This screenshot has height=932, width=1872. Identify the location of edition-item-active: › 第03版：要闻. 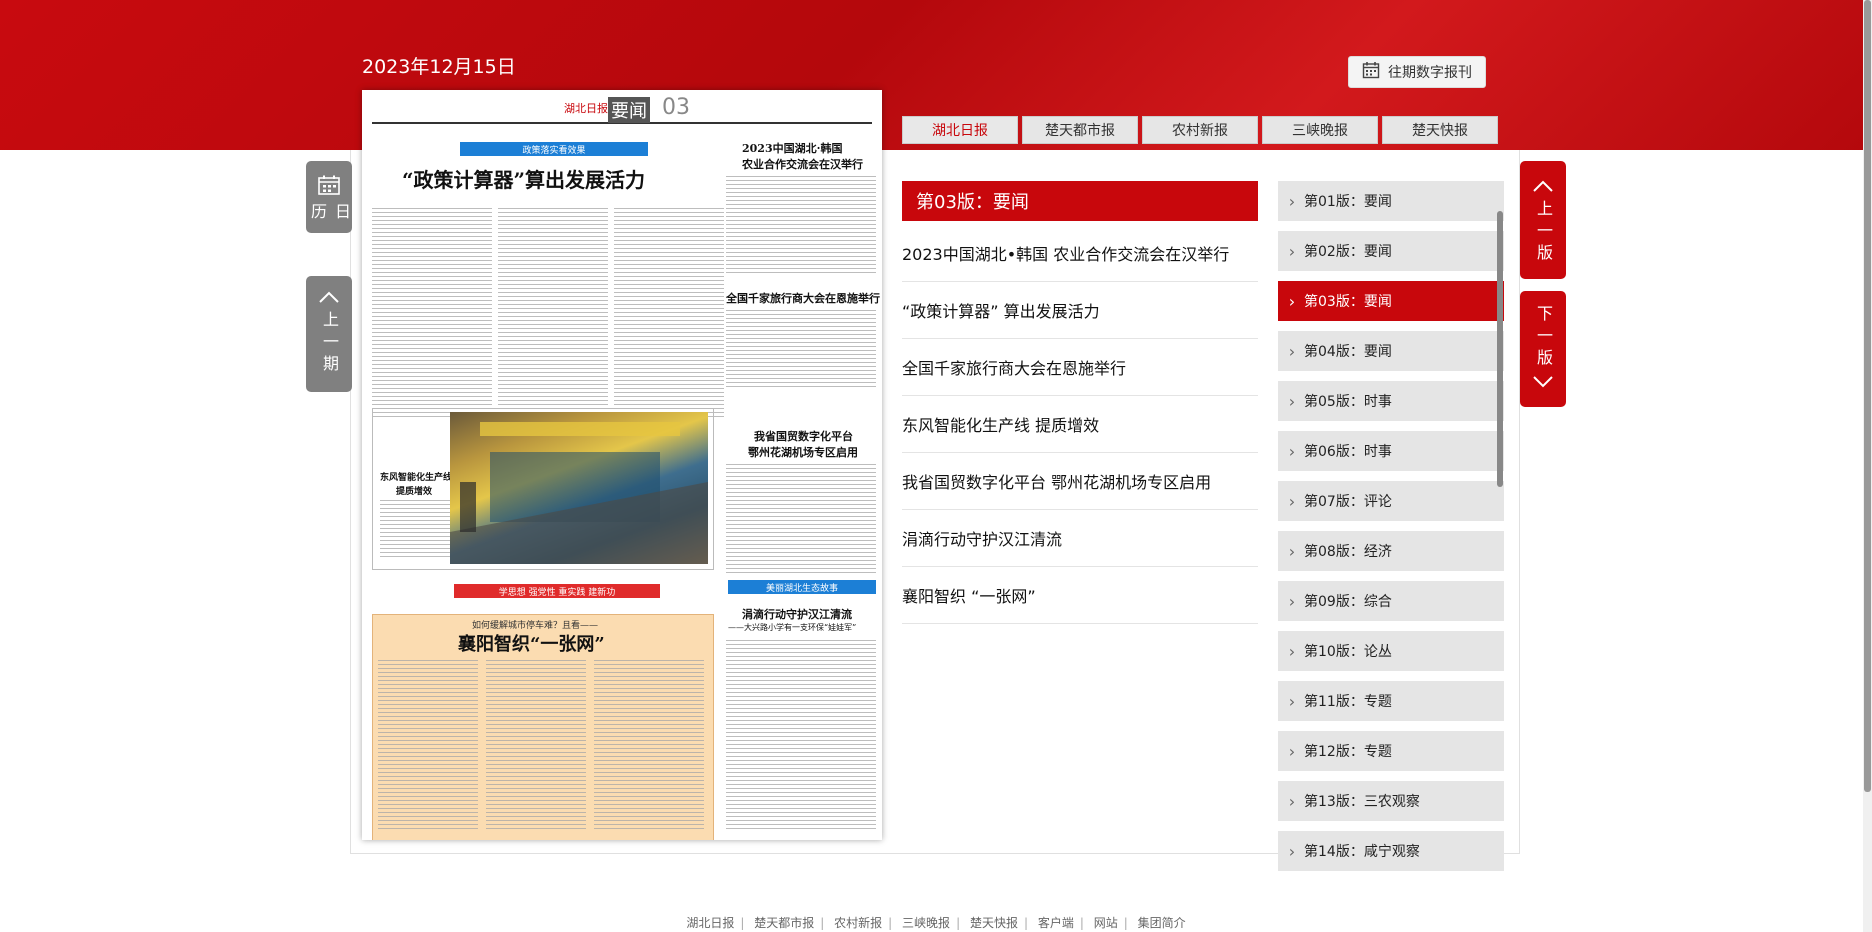
(1391, 301).